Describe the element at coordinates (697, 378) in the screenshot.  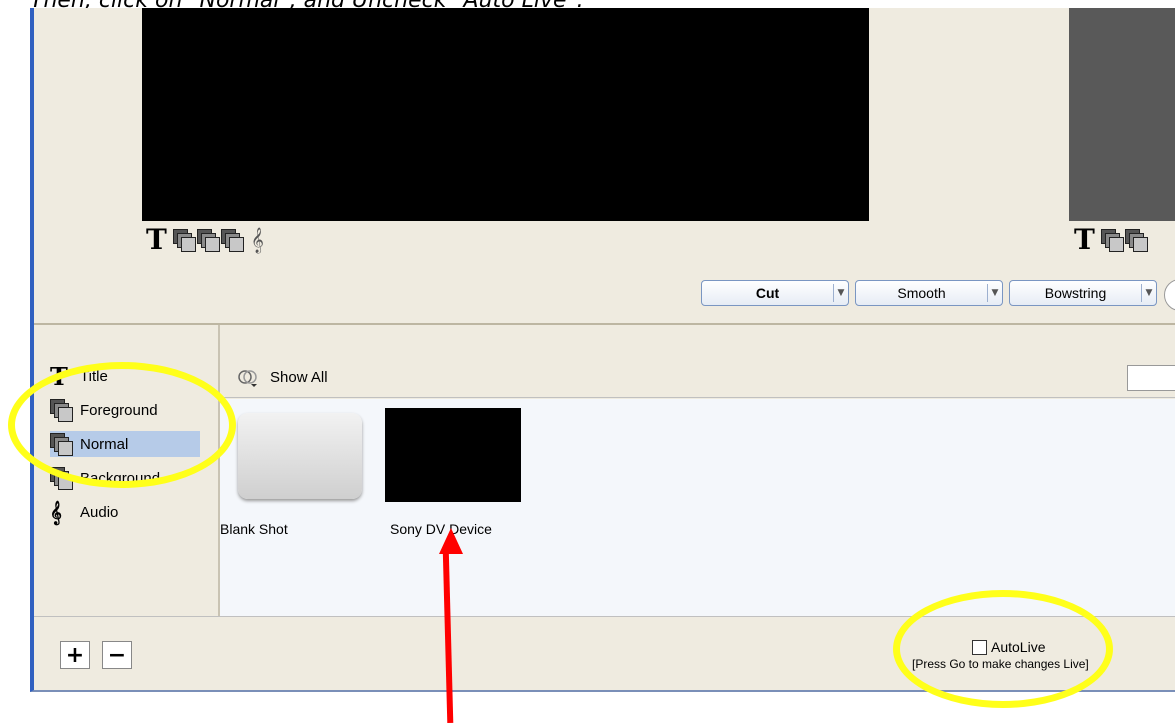
I see `shots-toolbar: Show All` at that location.